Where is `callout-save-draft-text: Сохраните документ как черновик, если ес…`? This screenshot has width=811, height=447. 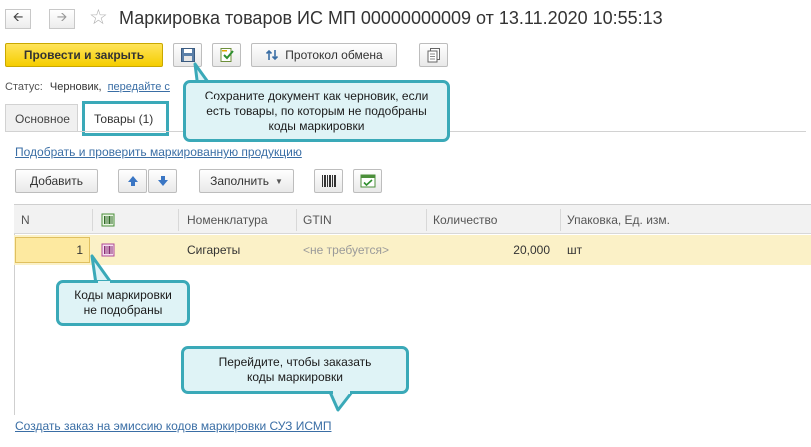 callout-save-draft-text: Сохраните документ как черновик, если ес… is located at coordinates (316, 110).